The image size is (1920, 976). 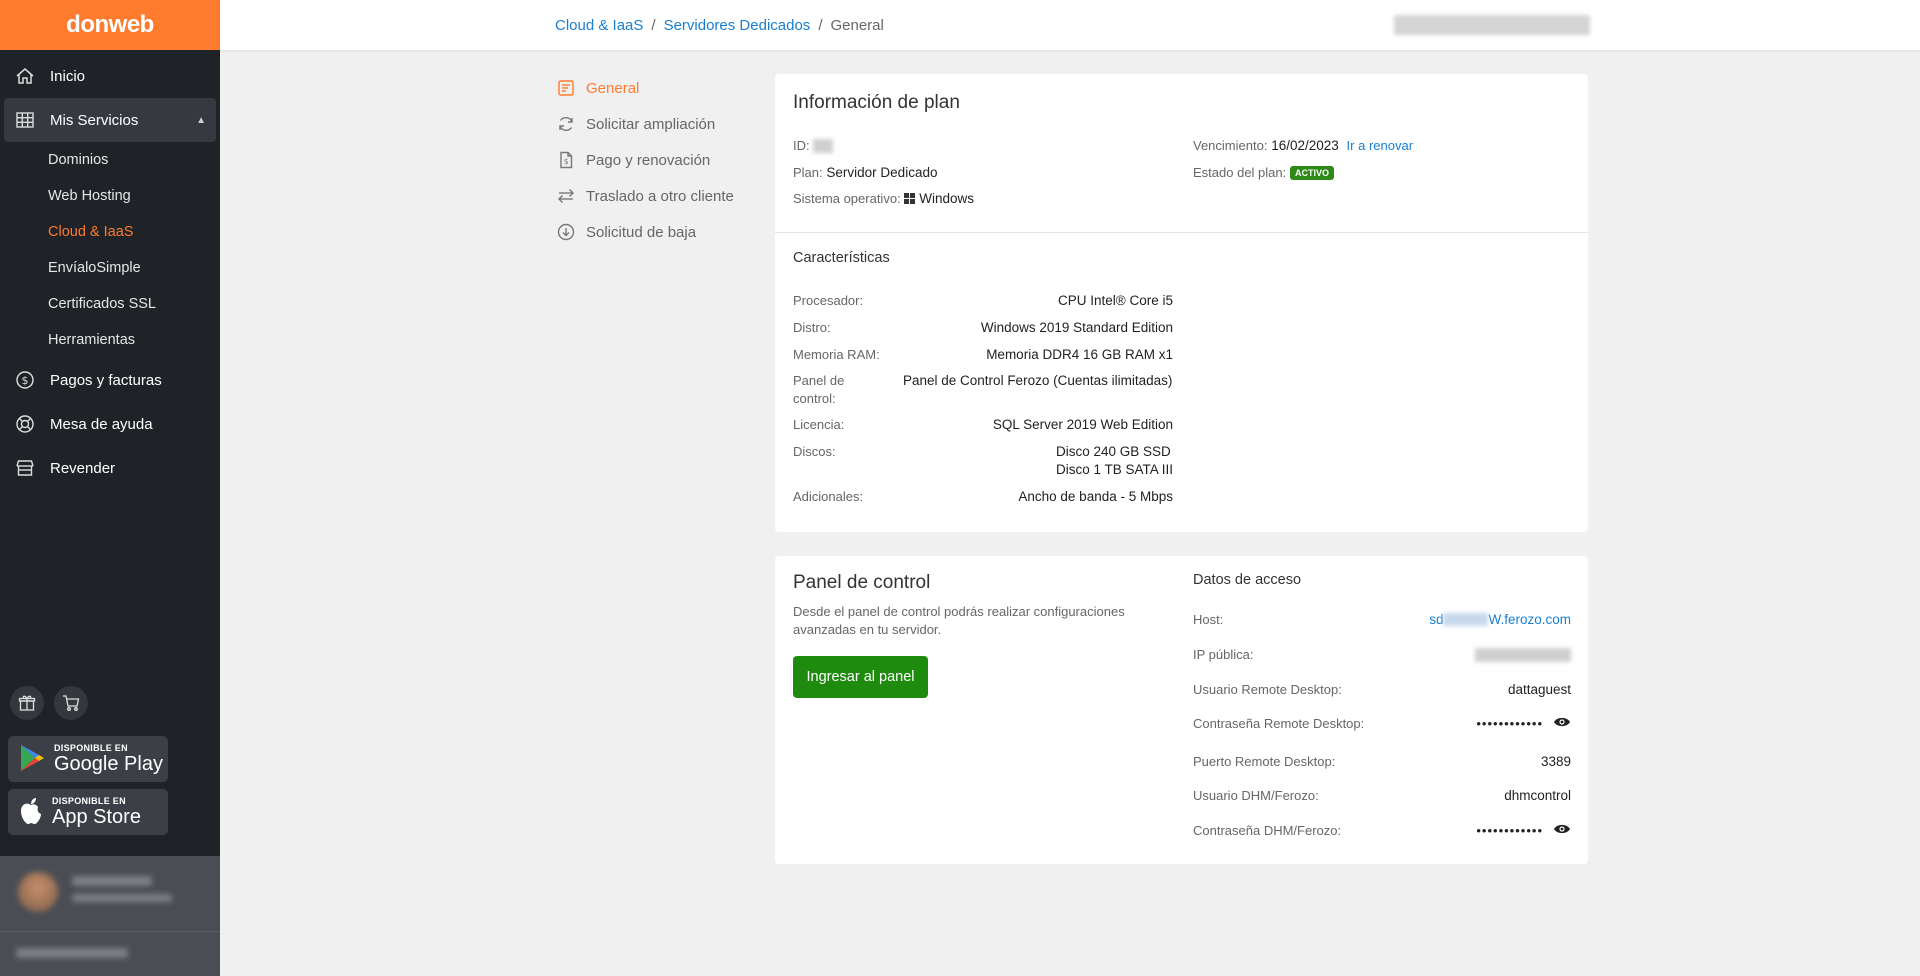 I want to click on sidebar-subitem-cloud-iaas: Cloud & IaaS, so click(x=110, y=232).